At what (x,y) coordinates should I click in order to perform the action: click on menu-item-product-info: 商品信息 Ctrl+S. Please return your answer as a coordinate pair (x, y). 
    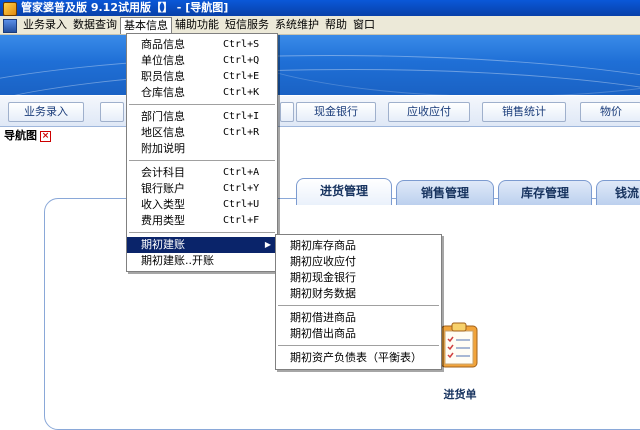
    Looking at the image, I should click on (202, 45).